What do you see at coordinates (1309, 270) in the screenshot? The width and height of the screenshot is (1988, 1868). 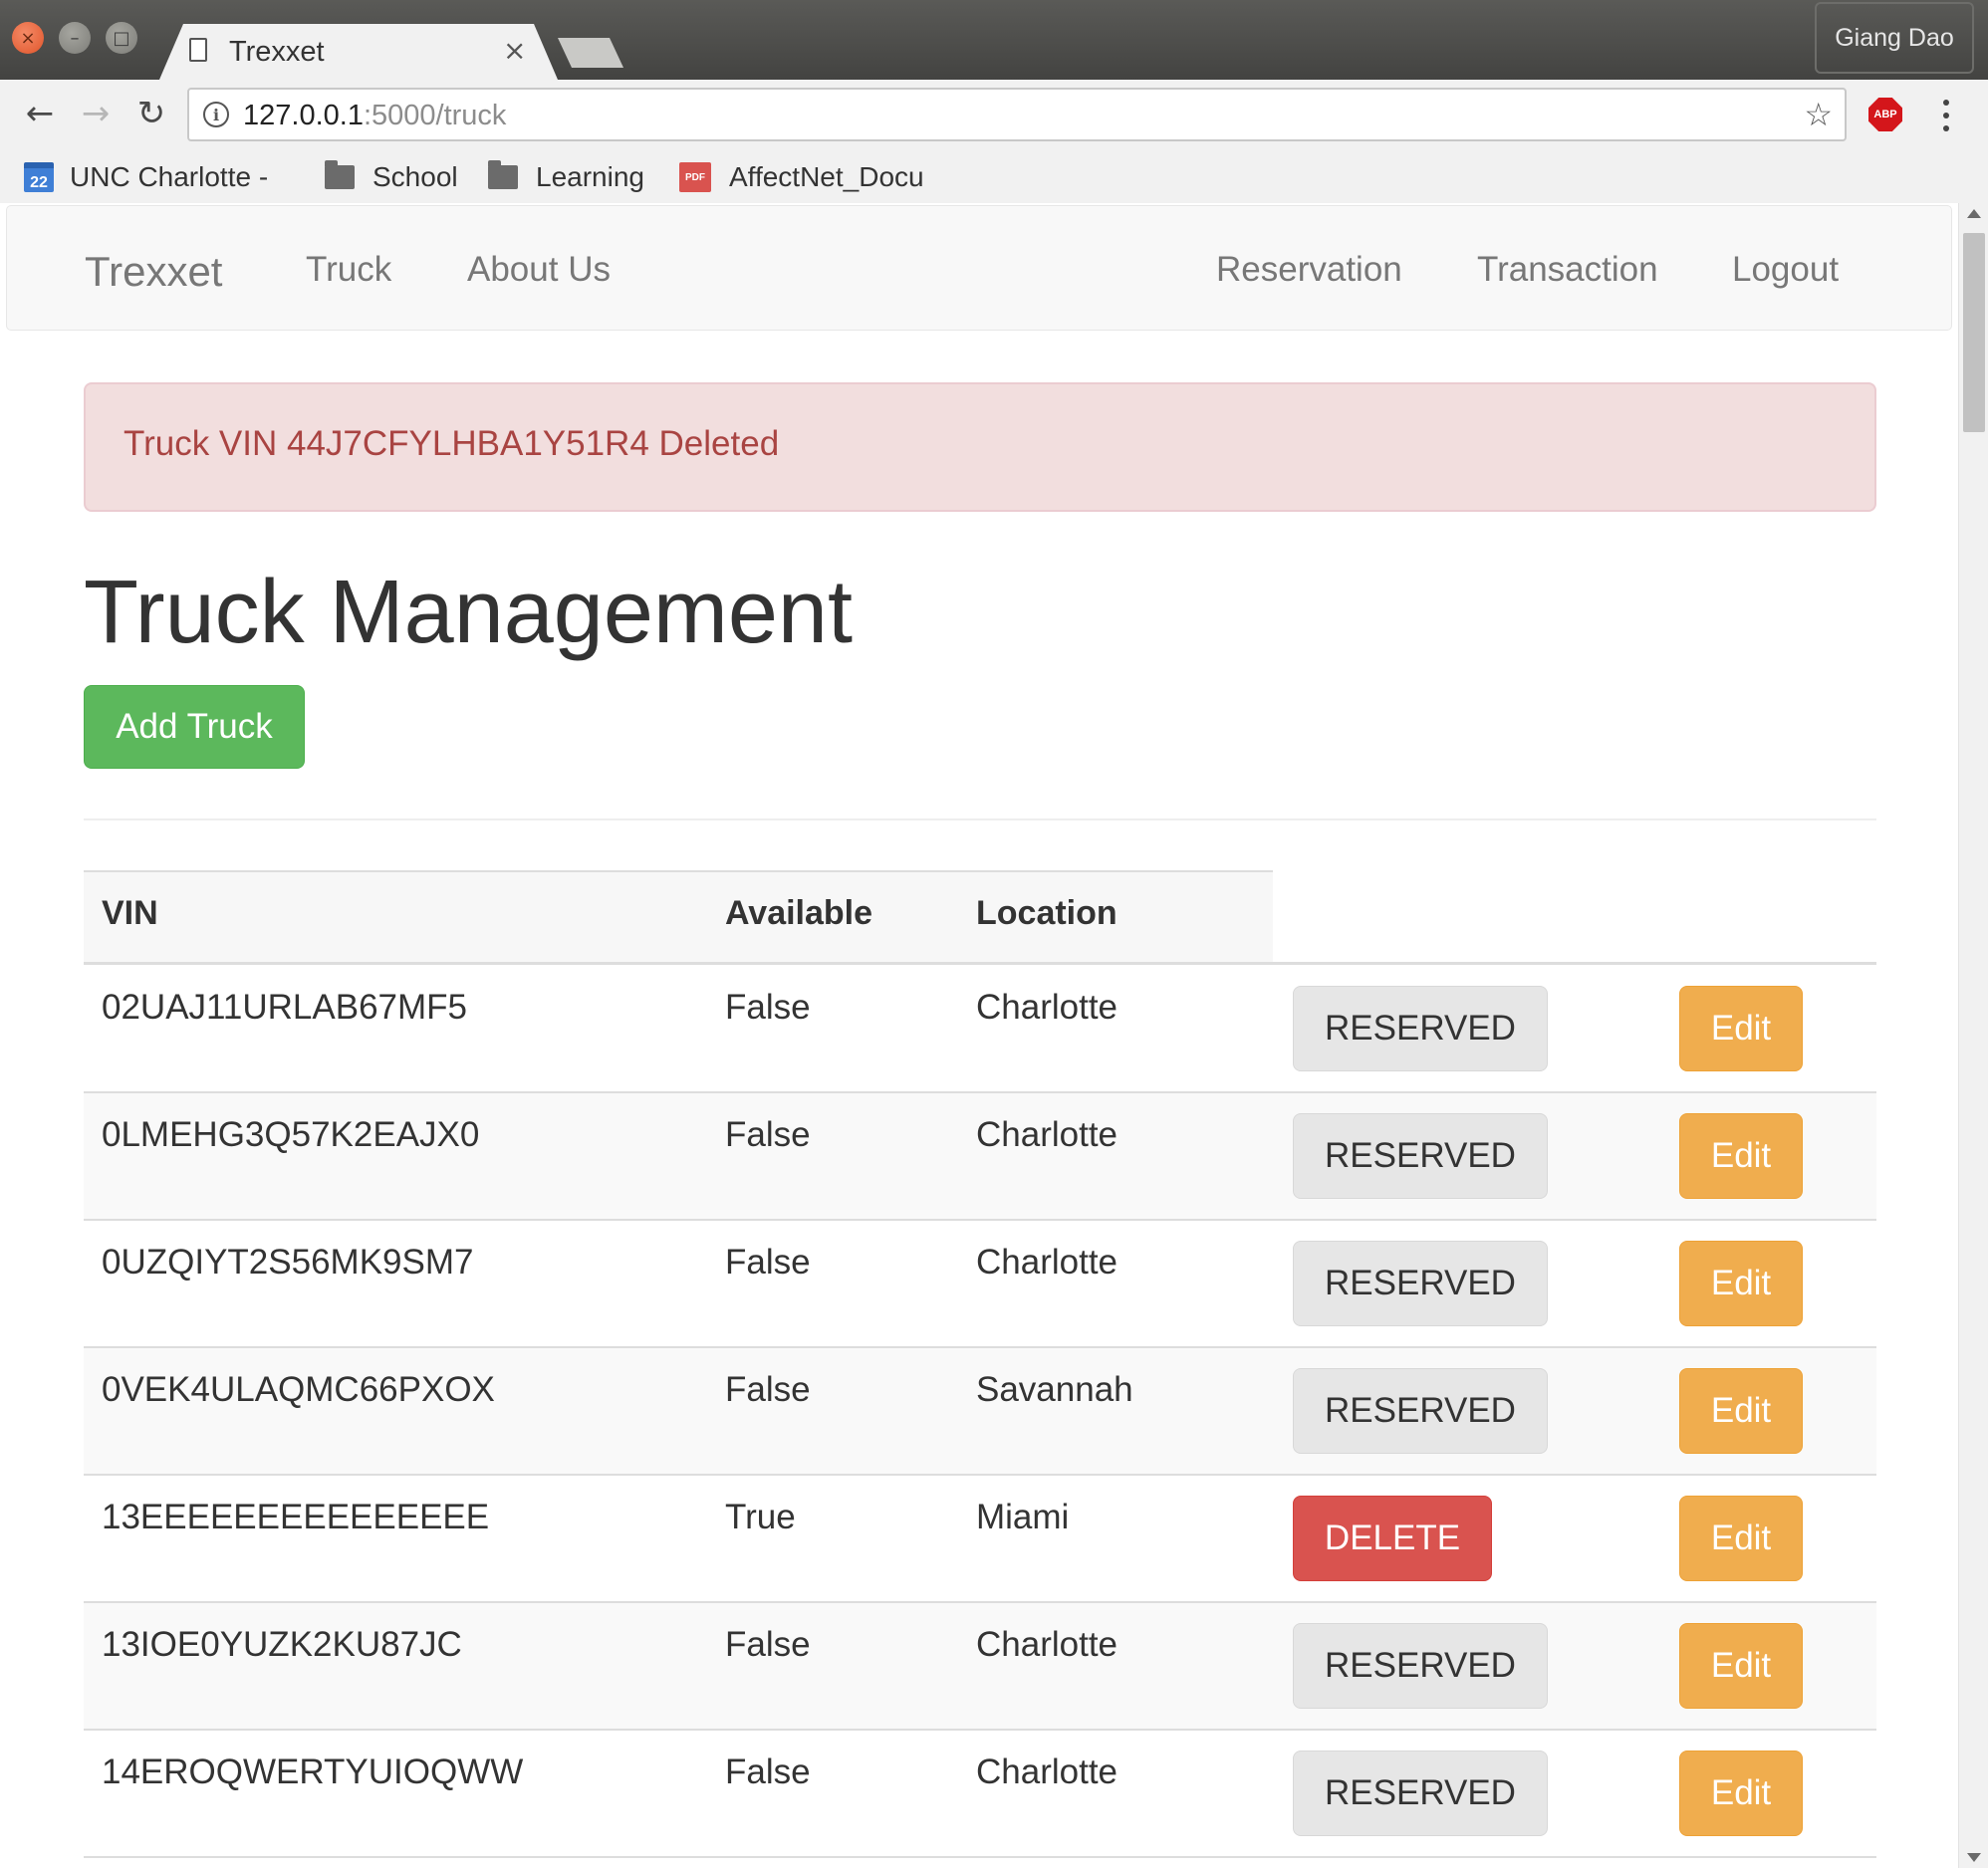 I see `nav-reservation: Reservation` at bounding box center [1309, 270].